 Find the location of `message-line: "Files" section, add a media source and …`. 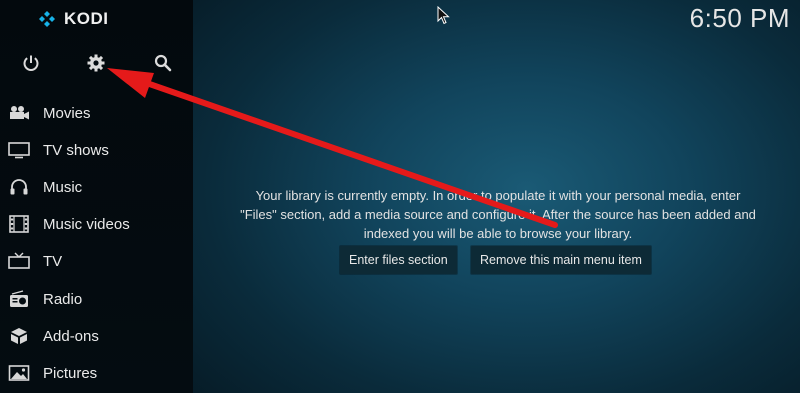

message-line: "Files" section, add a media source and … is located at coordinates (498, 214).